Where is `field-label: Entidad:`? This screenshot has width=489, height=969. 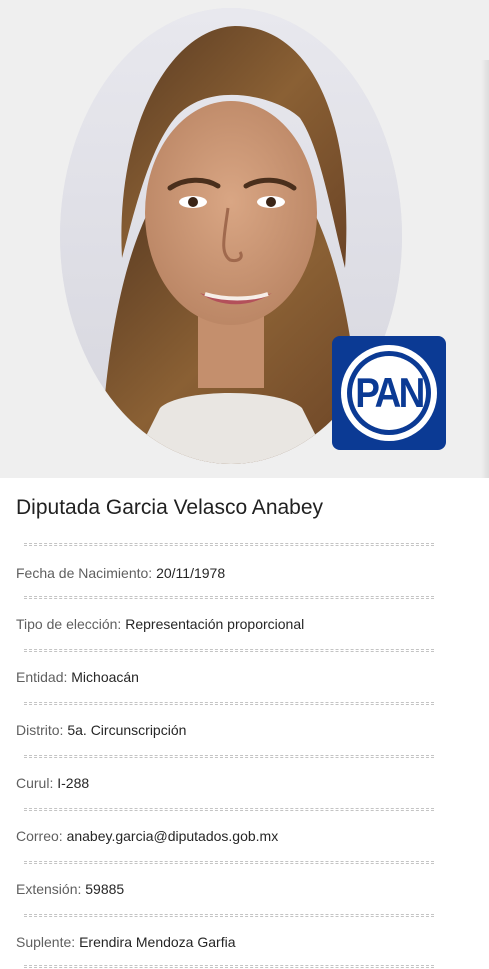 field-label: Entidad: is located at coordinates (42, 677).